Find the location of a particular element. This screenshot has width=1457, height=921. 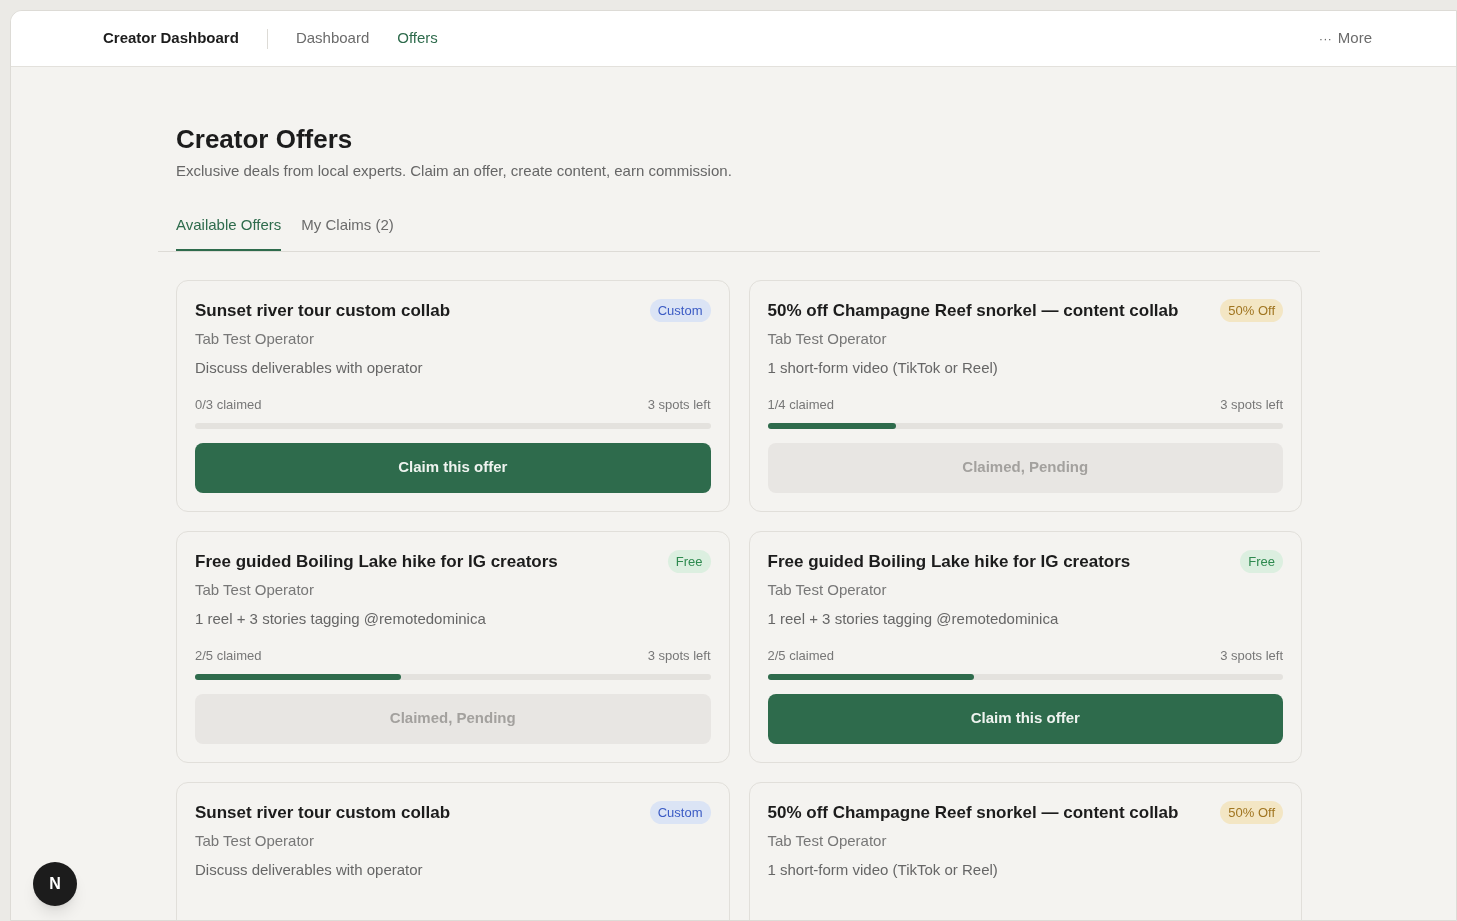

floating-button: N is located at coordinates (55, 884).